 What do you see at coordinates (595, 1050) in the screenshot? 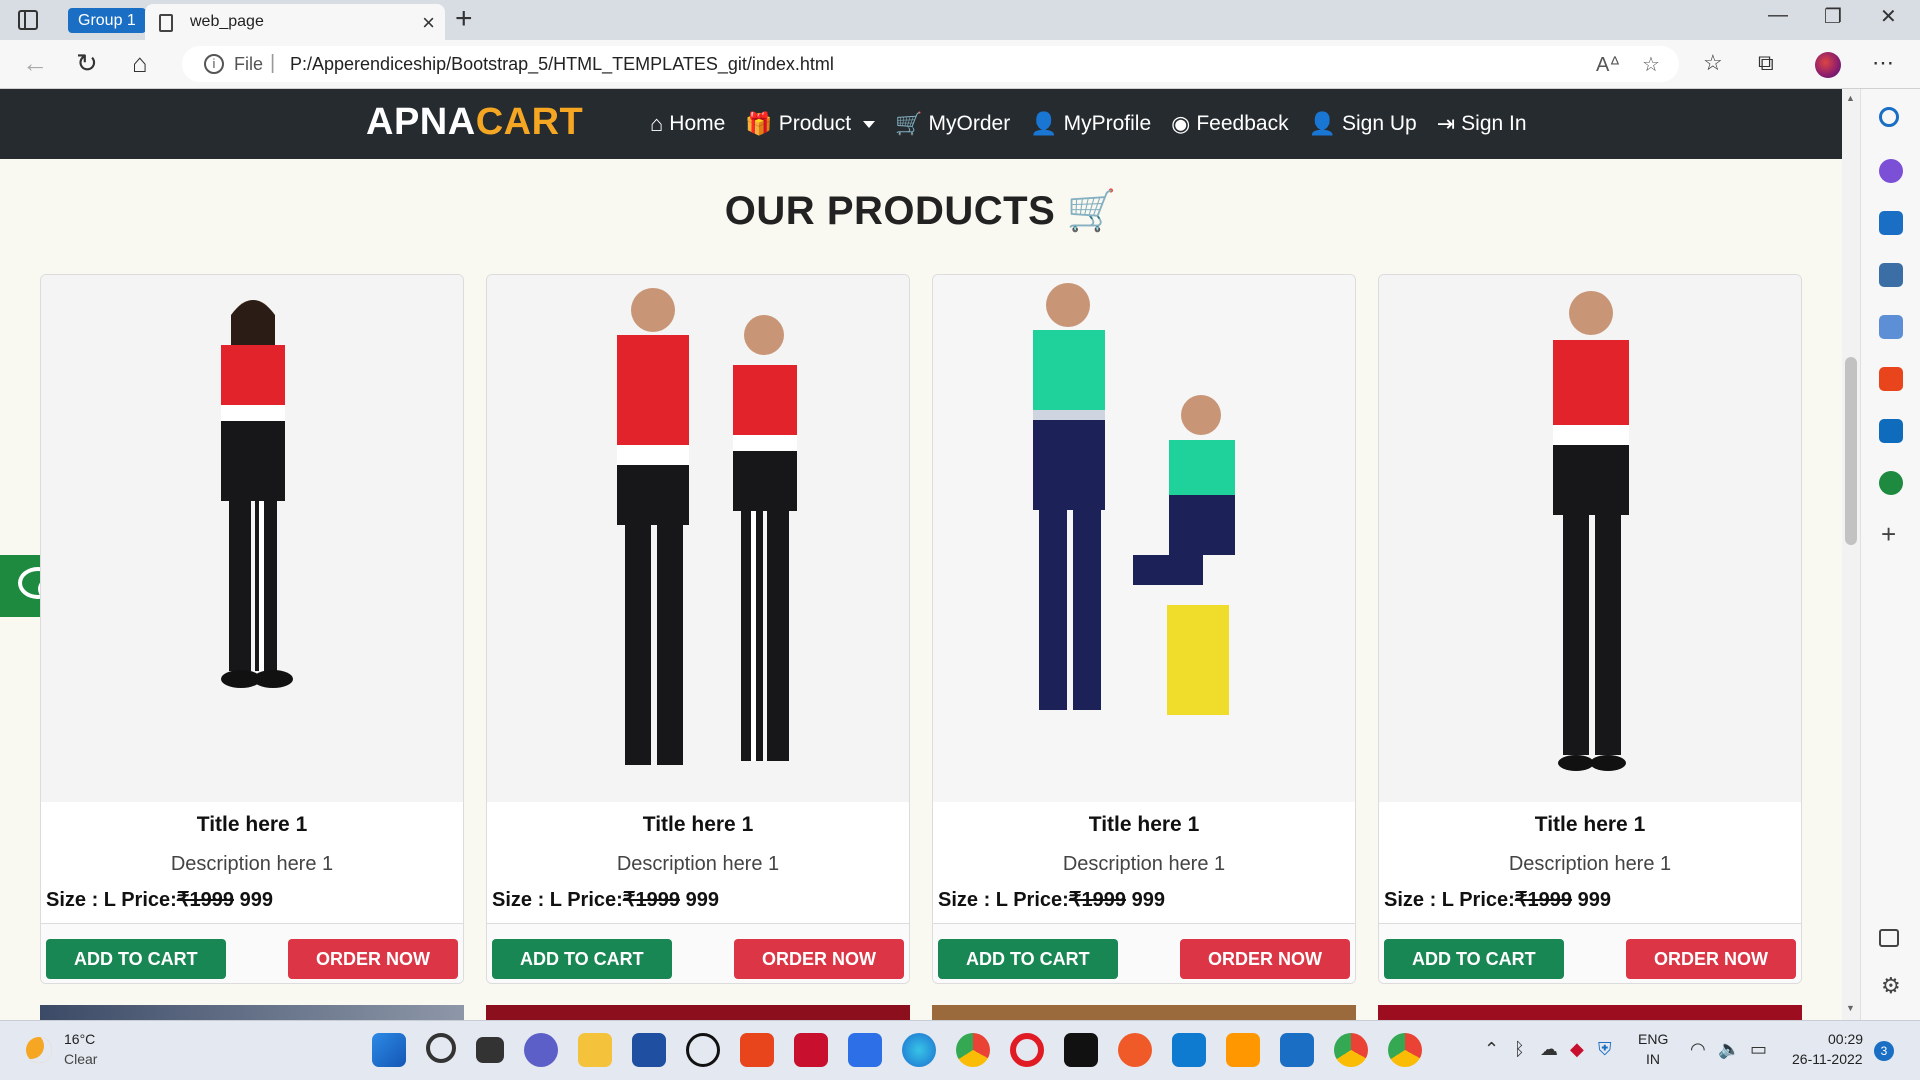
I see `file-explorer-icon` at bounding box center [595, 1050].